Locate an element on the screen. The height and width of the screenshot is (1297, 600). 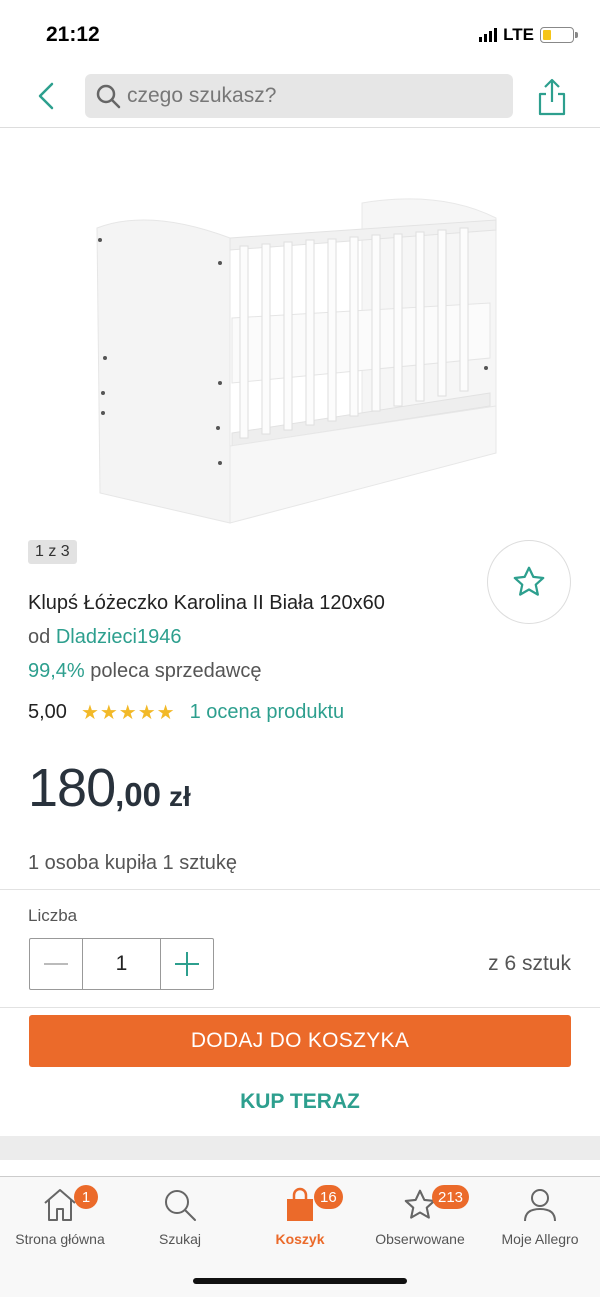
decrement-button is located at coordinates (56, 964).